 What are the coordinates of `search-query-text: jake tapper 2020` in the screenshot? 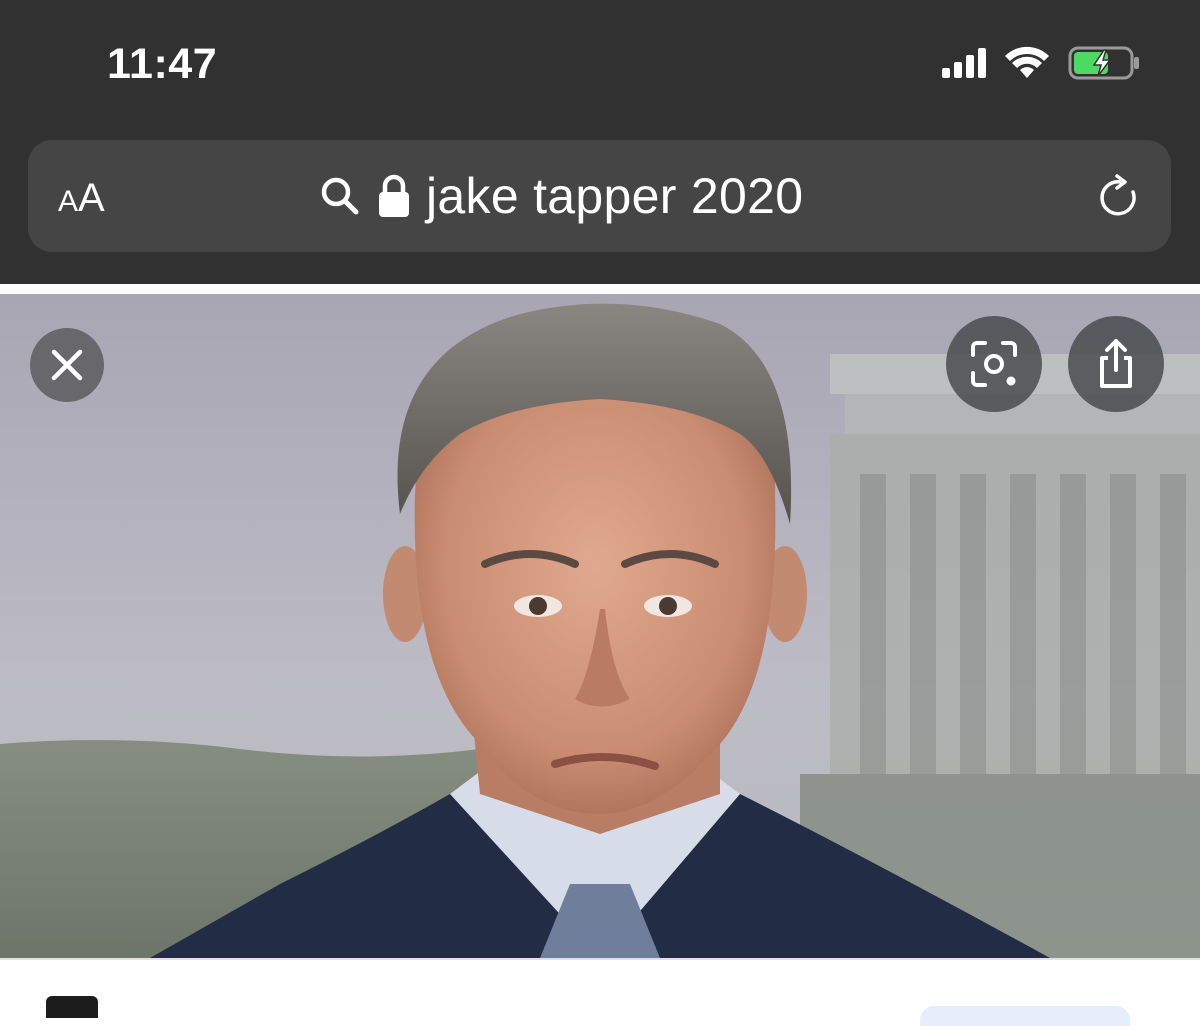 It's located at (615, 196).